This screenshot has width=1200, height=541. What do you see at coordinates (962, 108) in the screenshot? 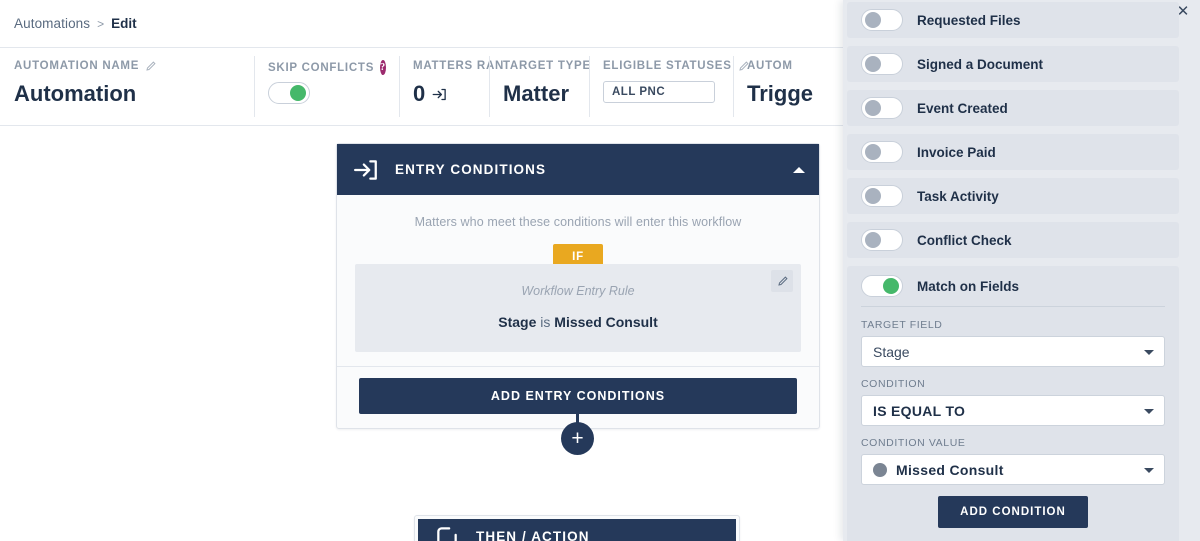
I see `trigger-label: Event Created` at bounding box center [962, 108].